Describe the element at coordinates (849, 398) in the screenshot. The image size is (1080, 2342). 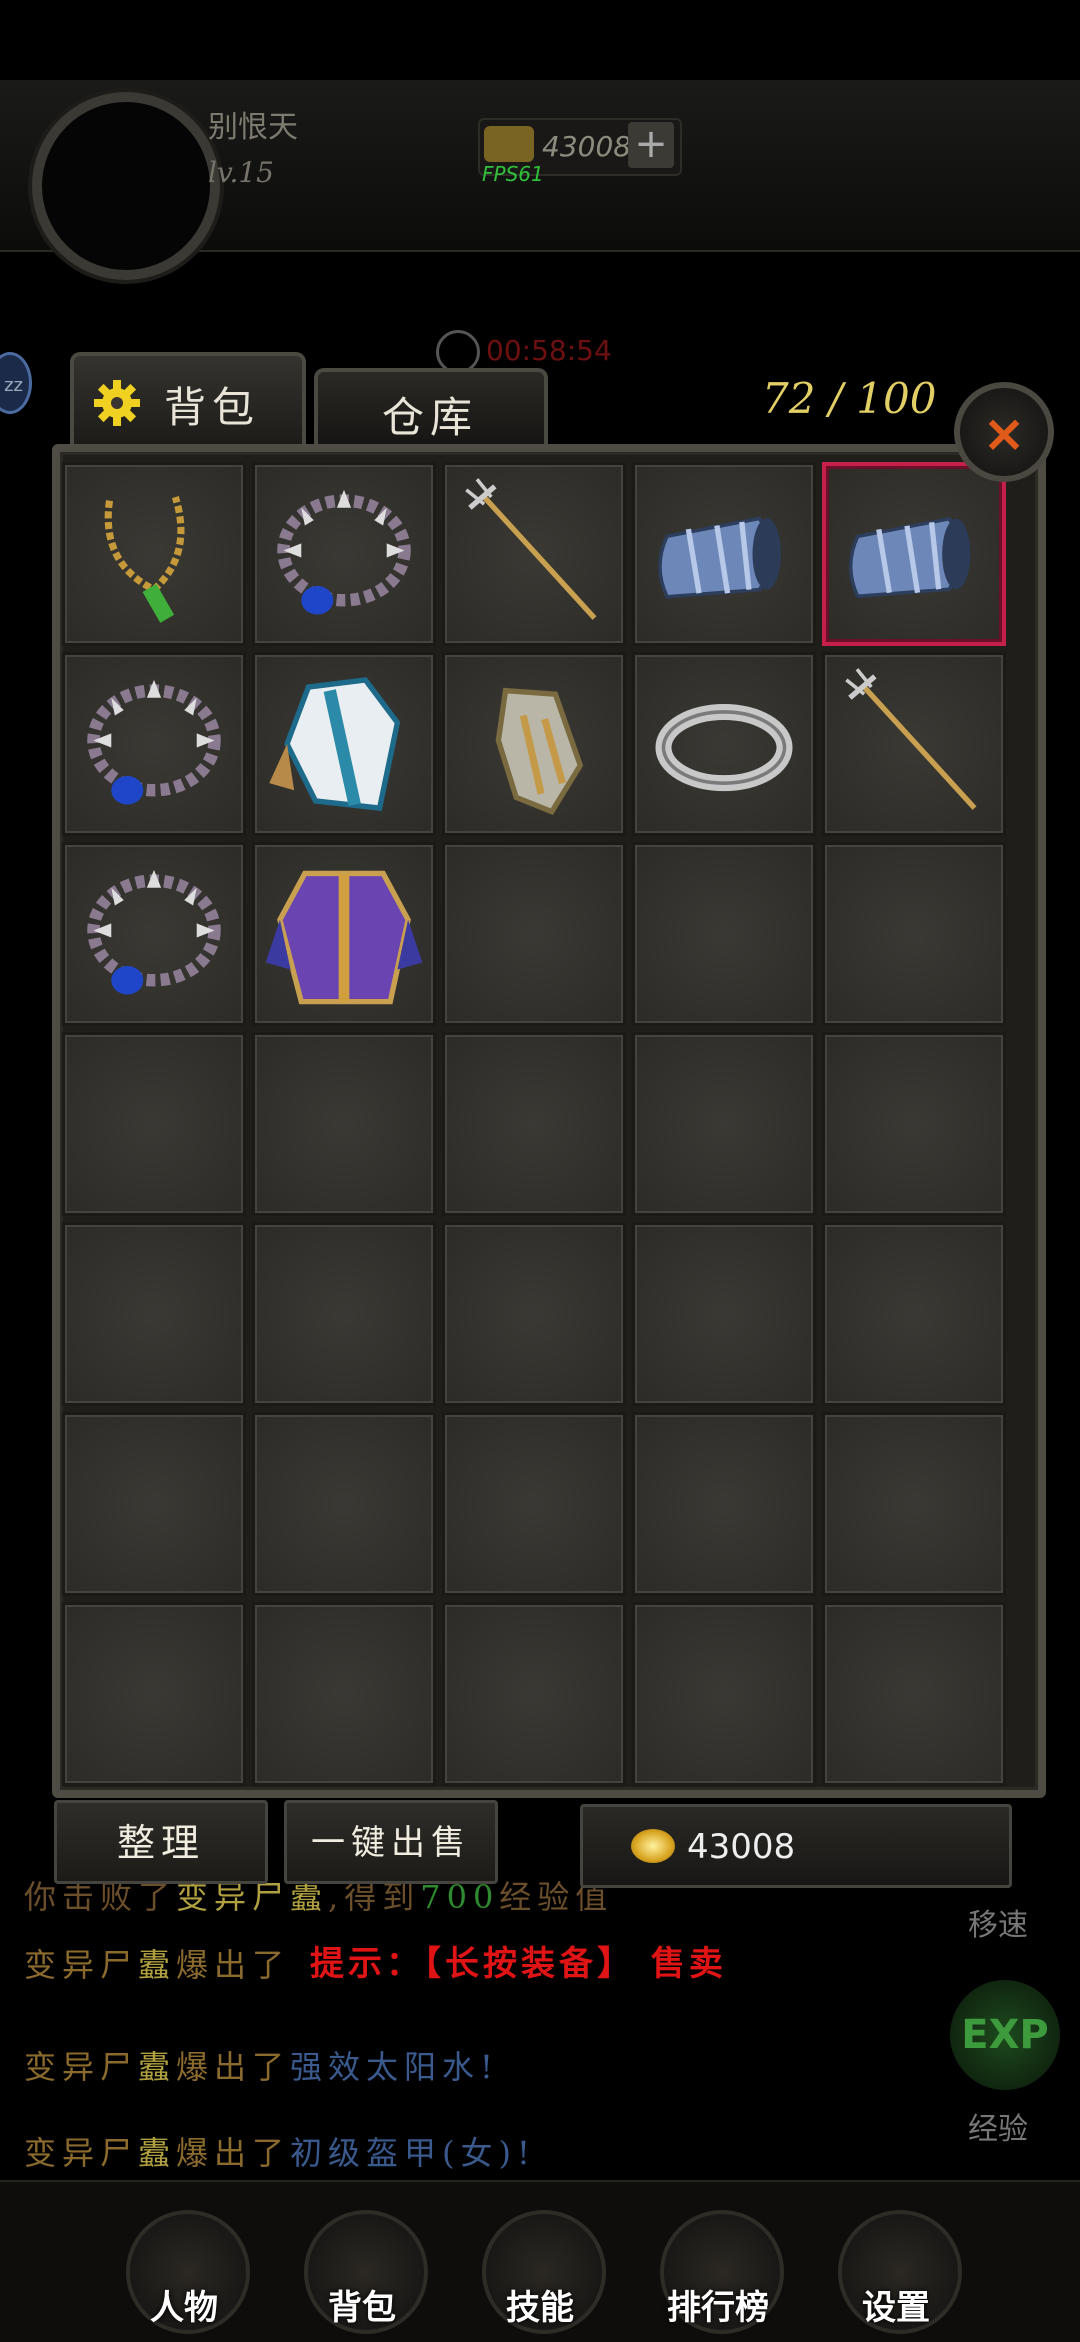
I see `bag-capacity: 72 / 100` at that location.